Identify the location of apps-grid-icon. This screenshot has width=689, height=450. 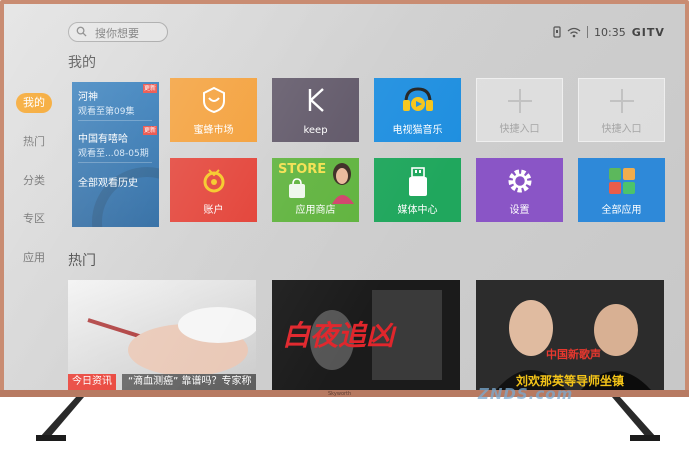
(621, 181).